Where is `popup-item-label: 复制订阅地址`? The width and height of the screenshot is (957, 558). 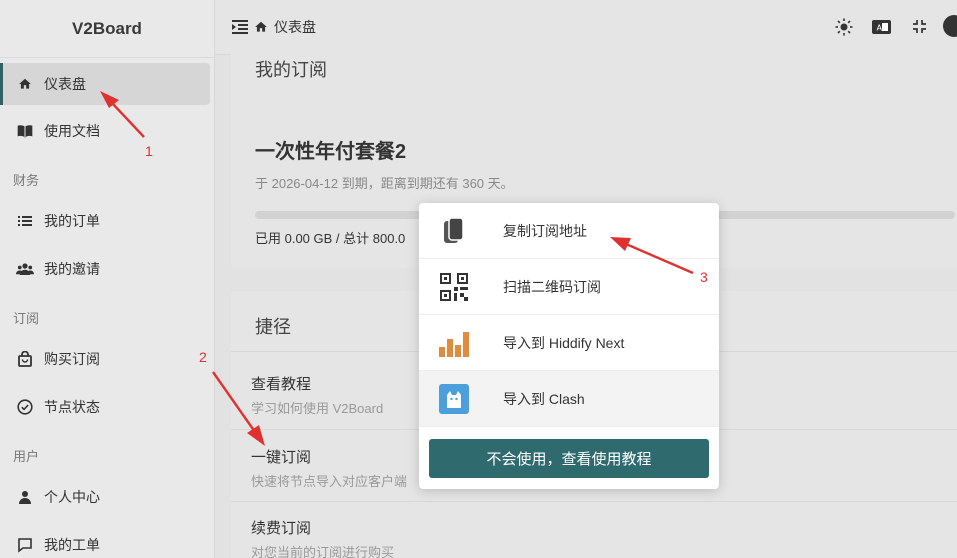
popup-item-label: 复制订阅地址 is located at coordinates (545, 230).